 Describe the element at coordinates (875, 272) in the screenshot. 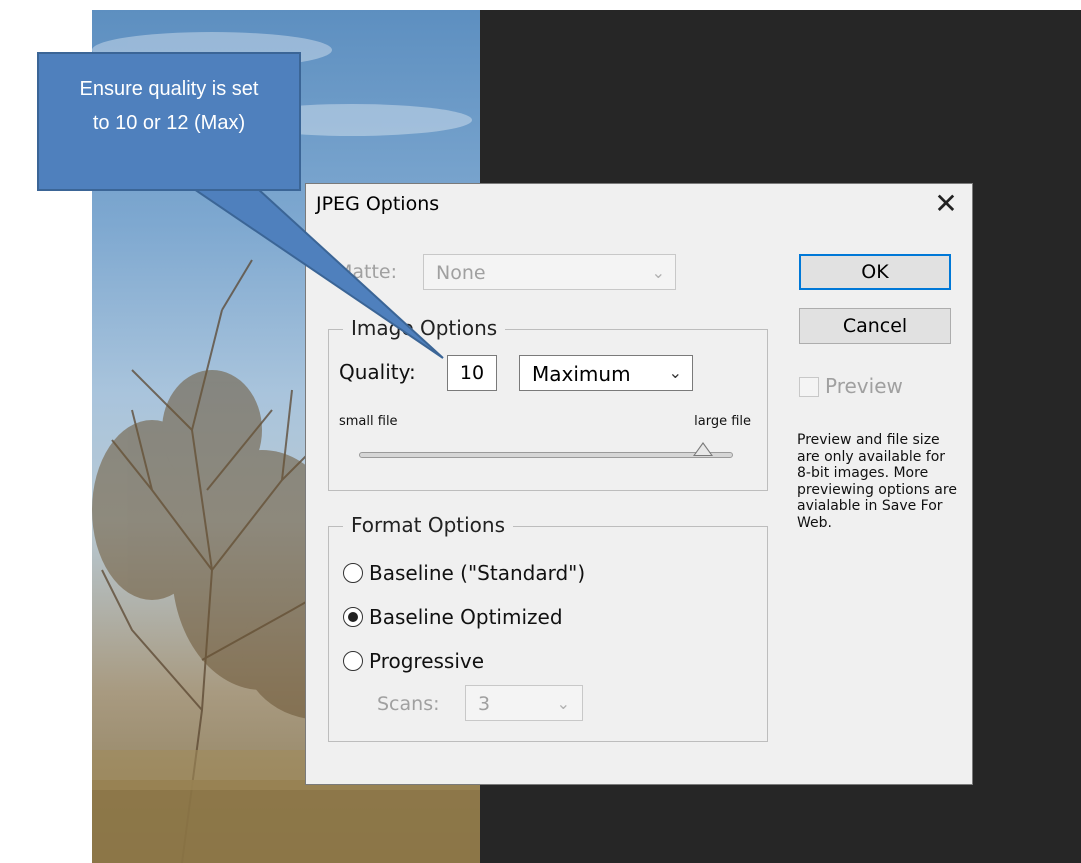

I see `ok-button: OK` at that location.